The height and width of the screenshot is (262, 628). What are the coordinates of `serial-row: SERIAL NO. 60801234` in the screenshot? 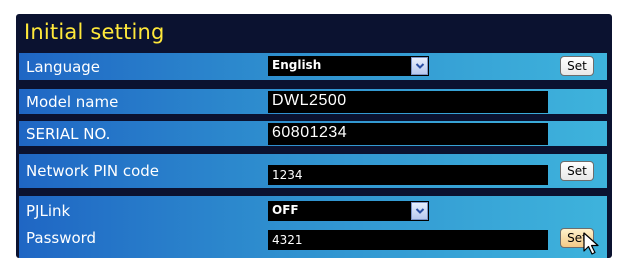 It's located at (313, 133).